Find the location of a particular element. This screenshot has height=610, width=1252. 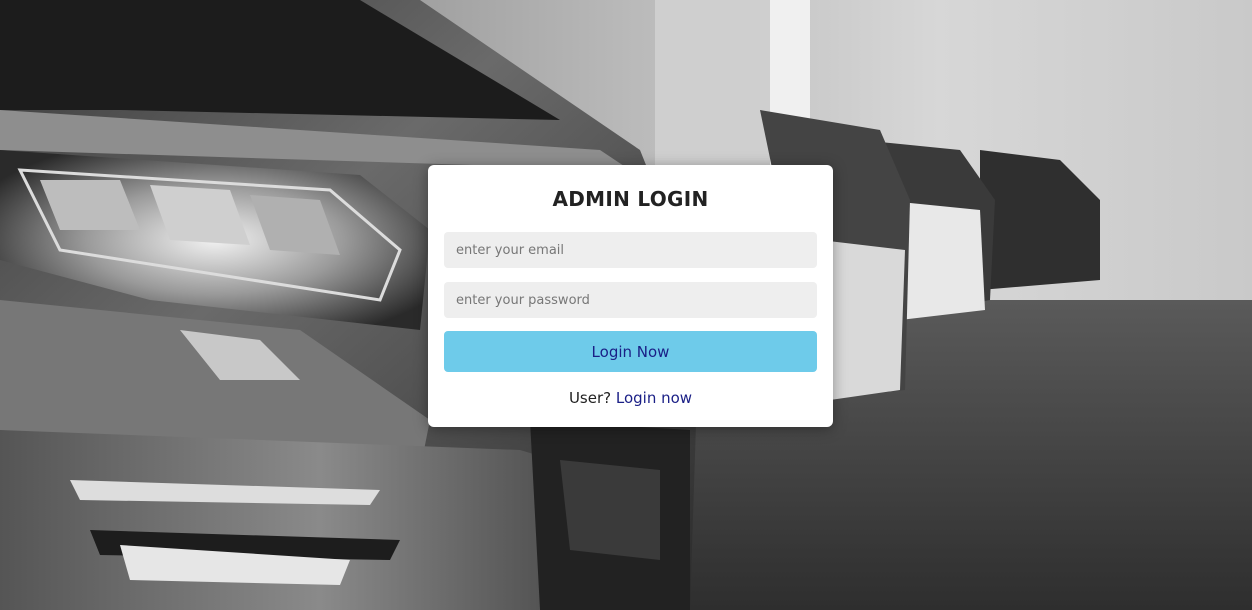

password-input is located at coordinates (630, 300).